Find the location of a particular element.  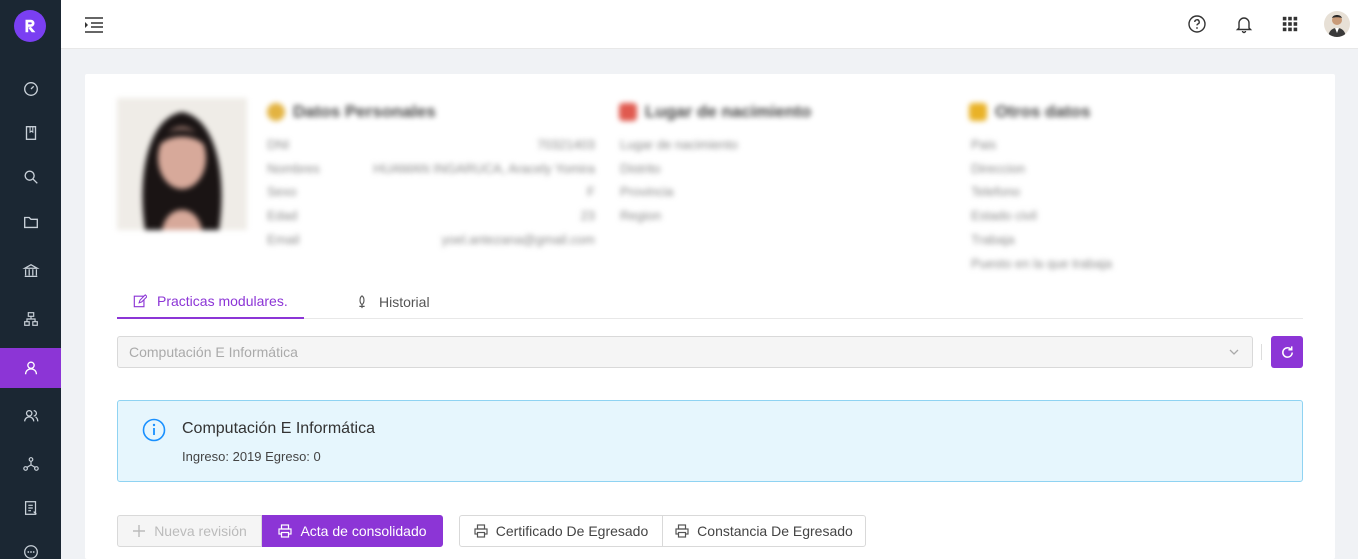

field-label-names: Nombres is located at coordinates (293, 168).